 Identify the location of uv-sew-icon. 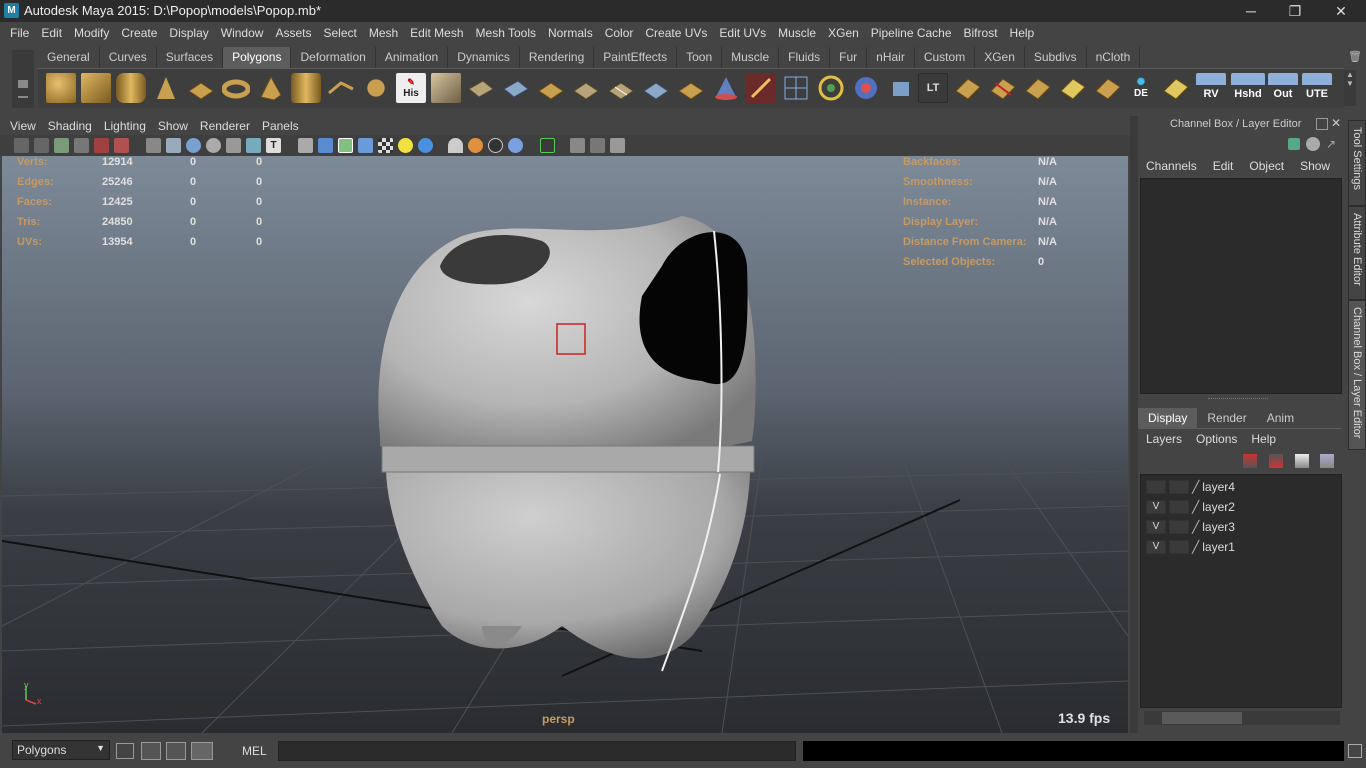
(1038, 88).